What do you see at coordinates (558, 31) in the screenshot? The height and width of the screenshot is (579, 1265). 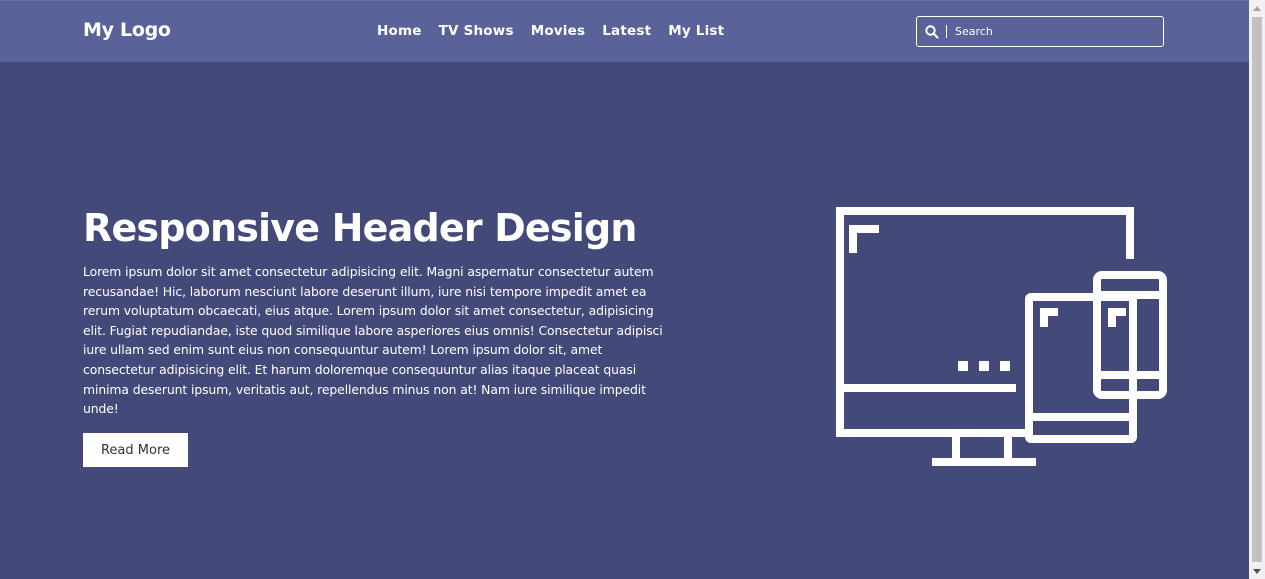 I see `nav-link-movies: Movies` at bounding box center [558, 31].